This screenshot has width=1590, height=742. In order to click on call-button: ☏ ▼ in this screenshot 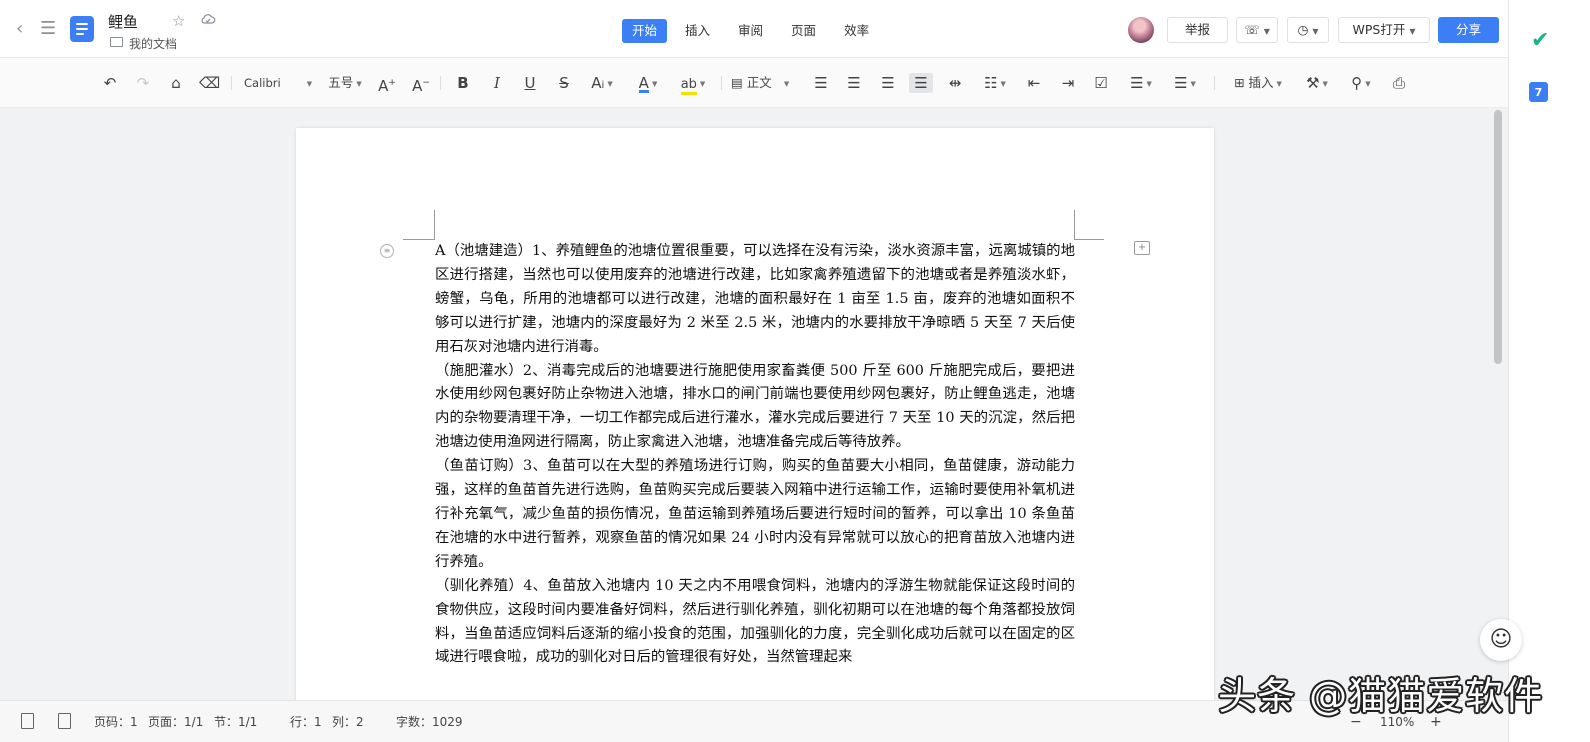, I will do `click(1257, 30)`.